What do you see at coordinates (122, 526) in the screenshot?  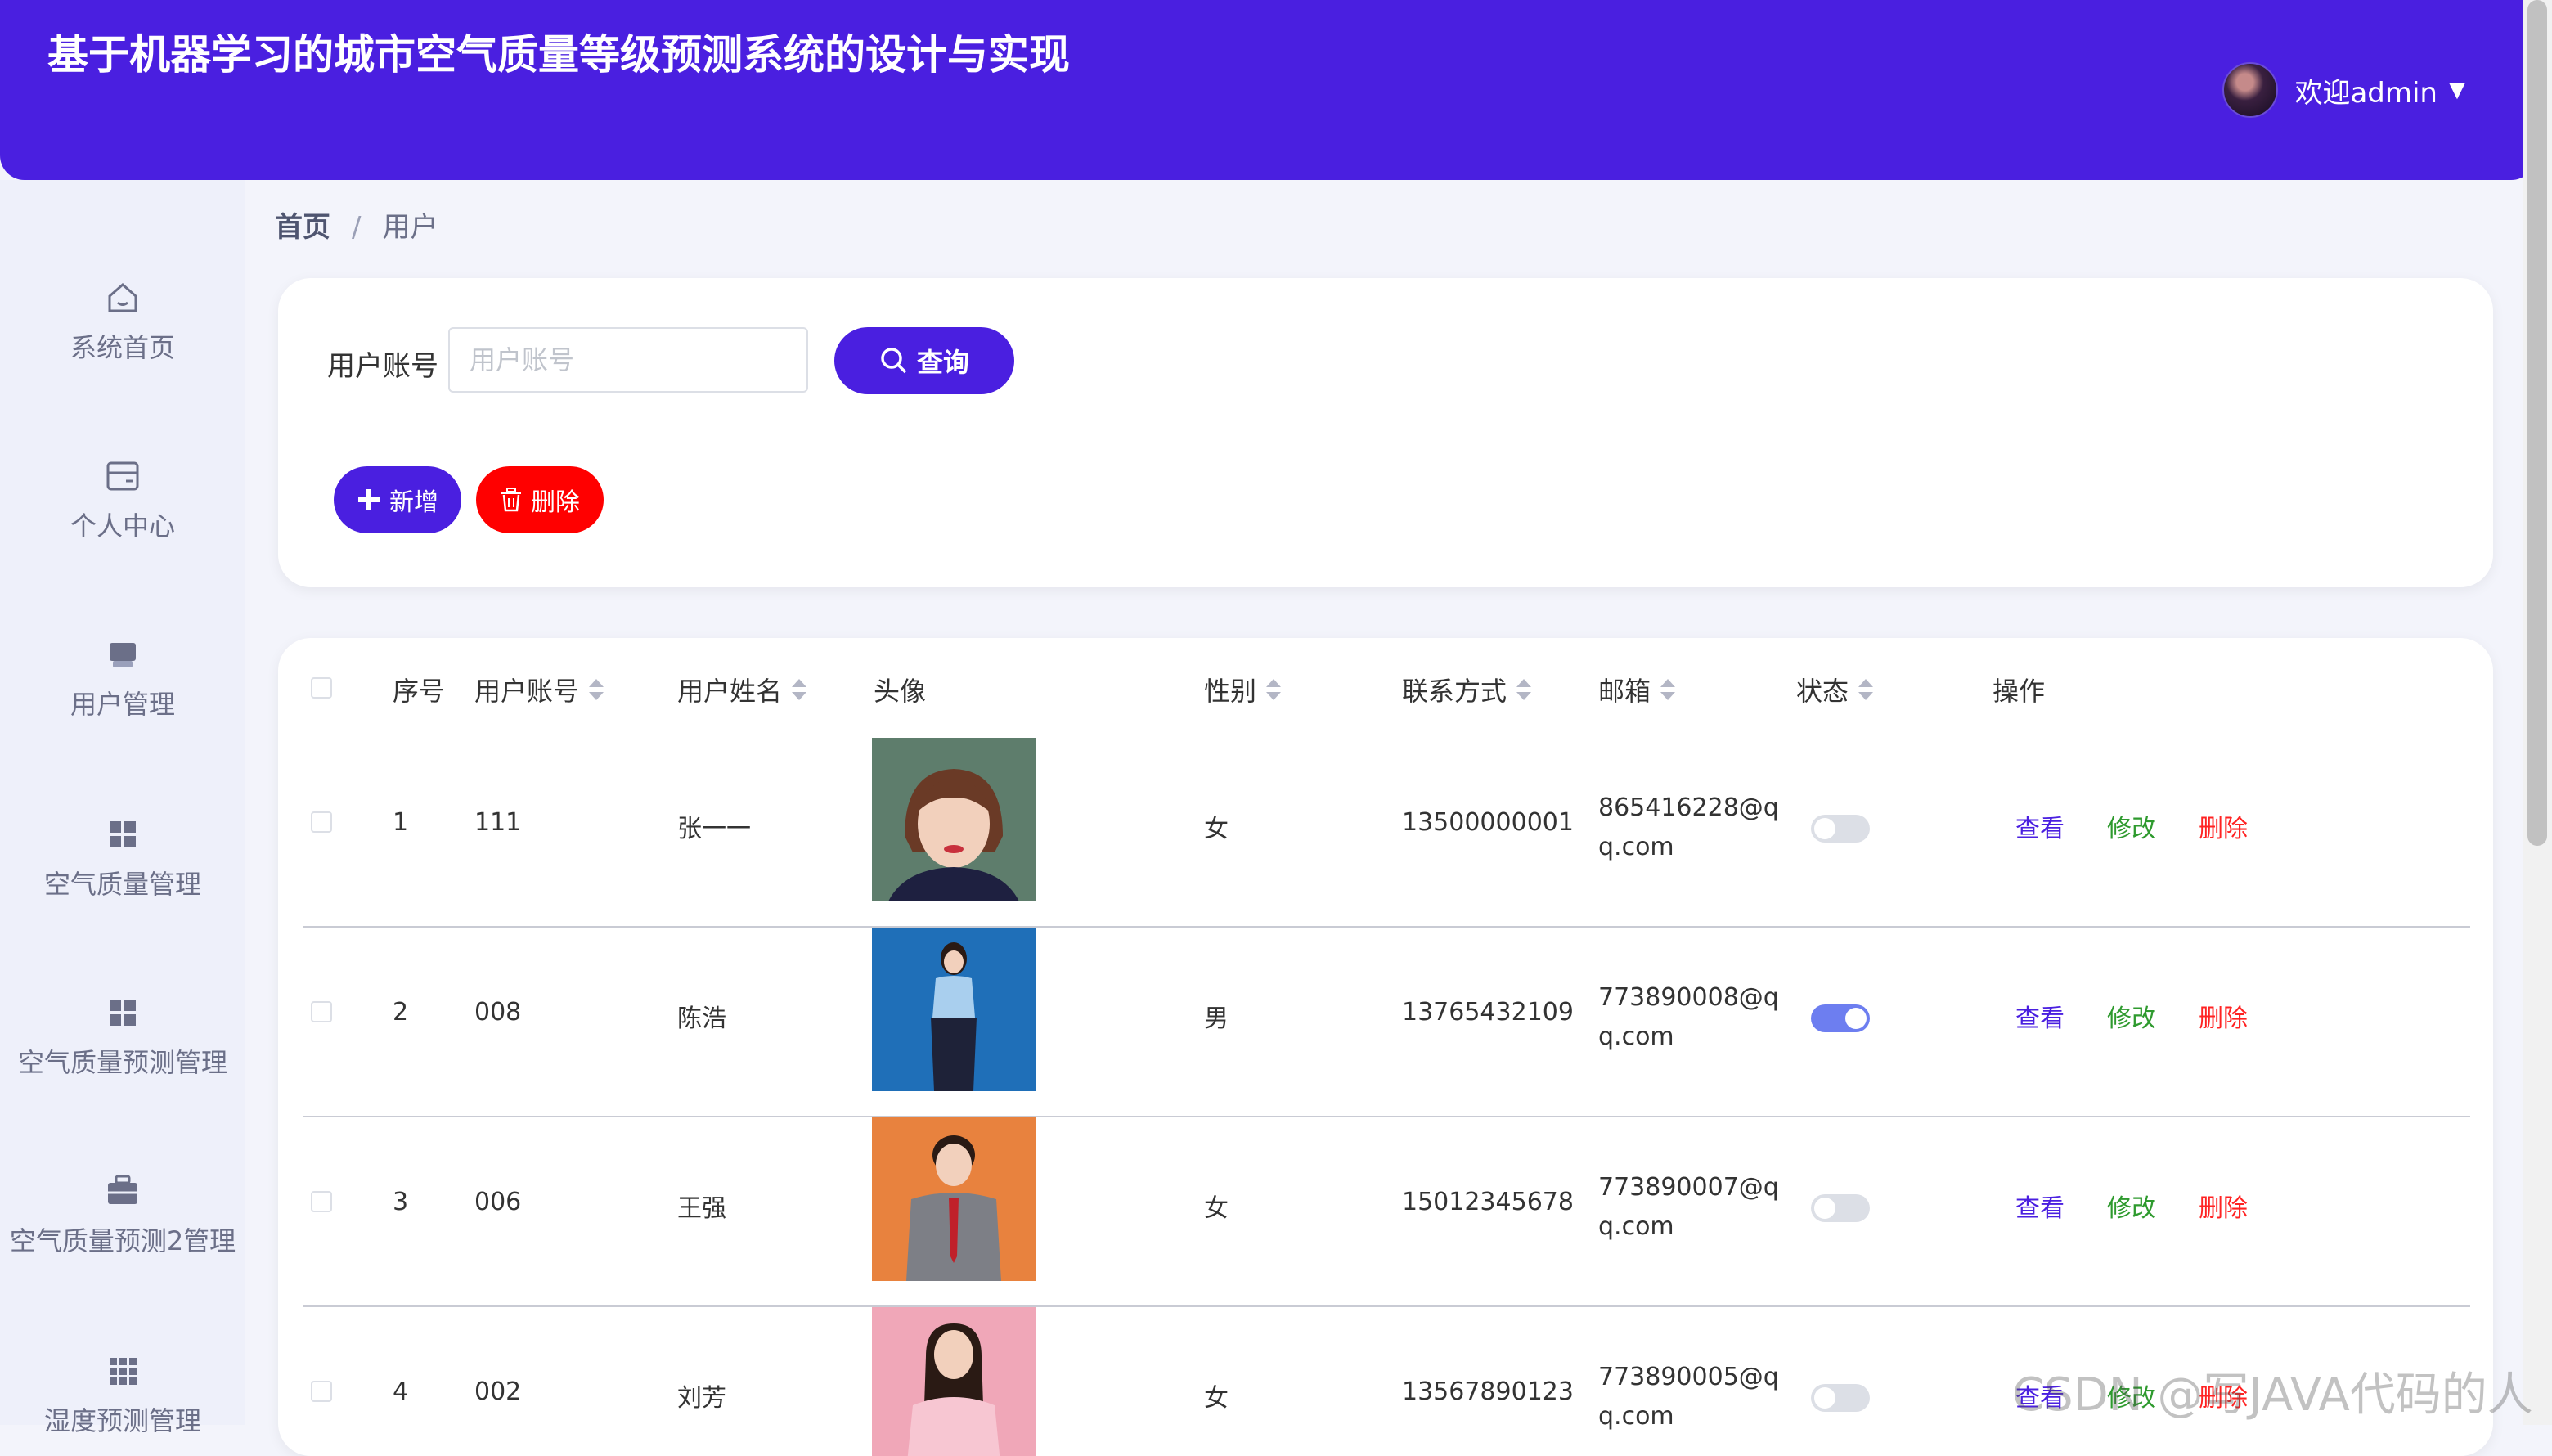 I see `sidebar-item-label: 个人中心` at bounding box center [122, 526].